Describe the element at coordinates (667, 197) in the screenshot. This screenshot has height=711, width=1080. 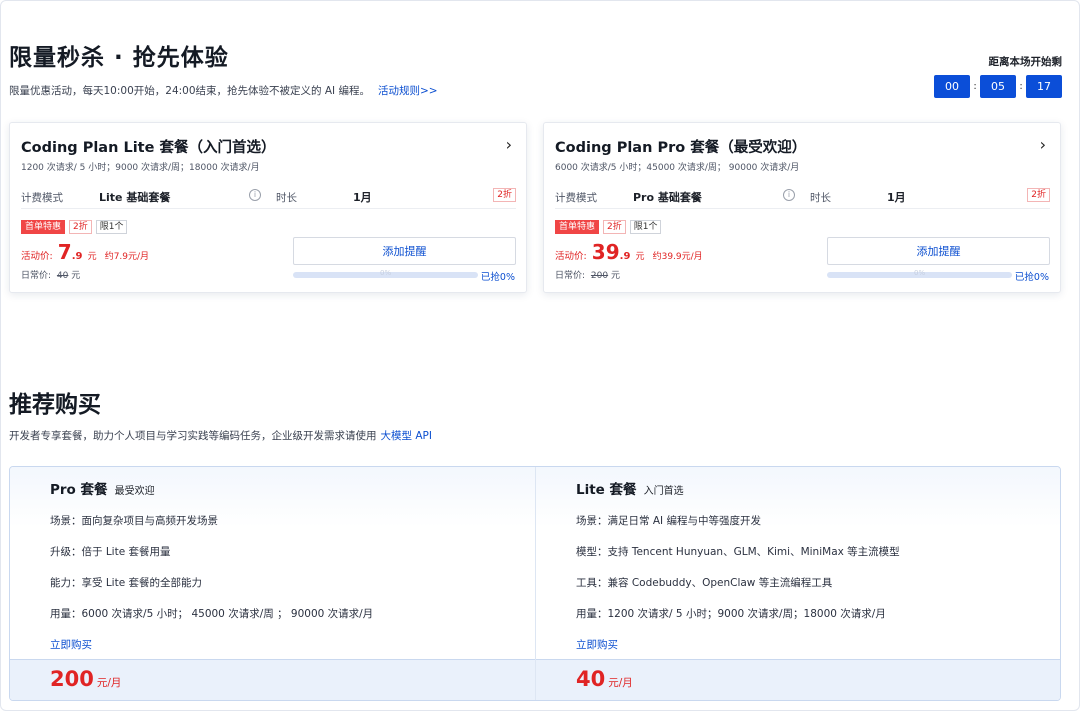
I see `billing-value: Pro 基础套餐` at that location.